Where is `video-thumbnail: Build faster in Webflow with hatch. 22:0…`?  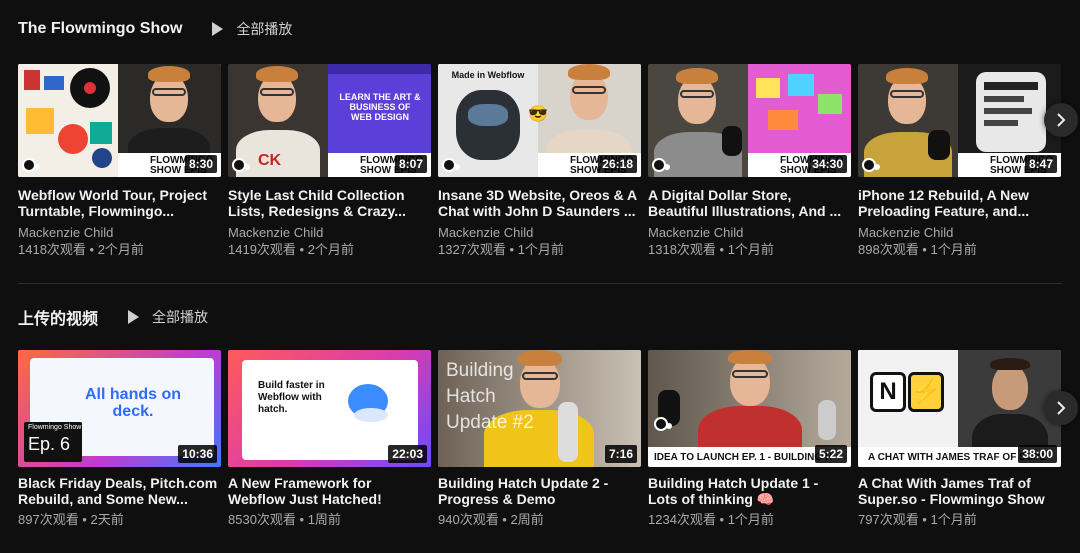 video-thumbnail: Build faster in Webflow with hatch. 22:0… is located at coordinates (329, 408).